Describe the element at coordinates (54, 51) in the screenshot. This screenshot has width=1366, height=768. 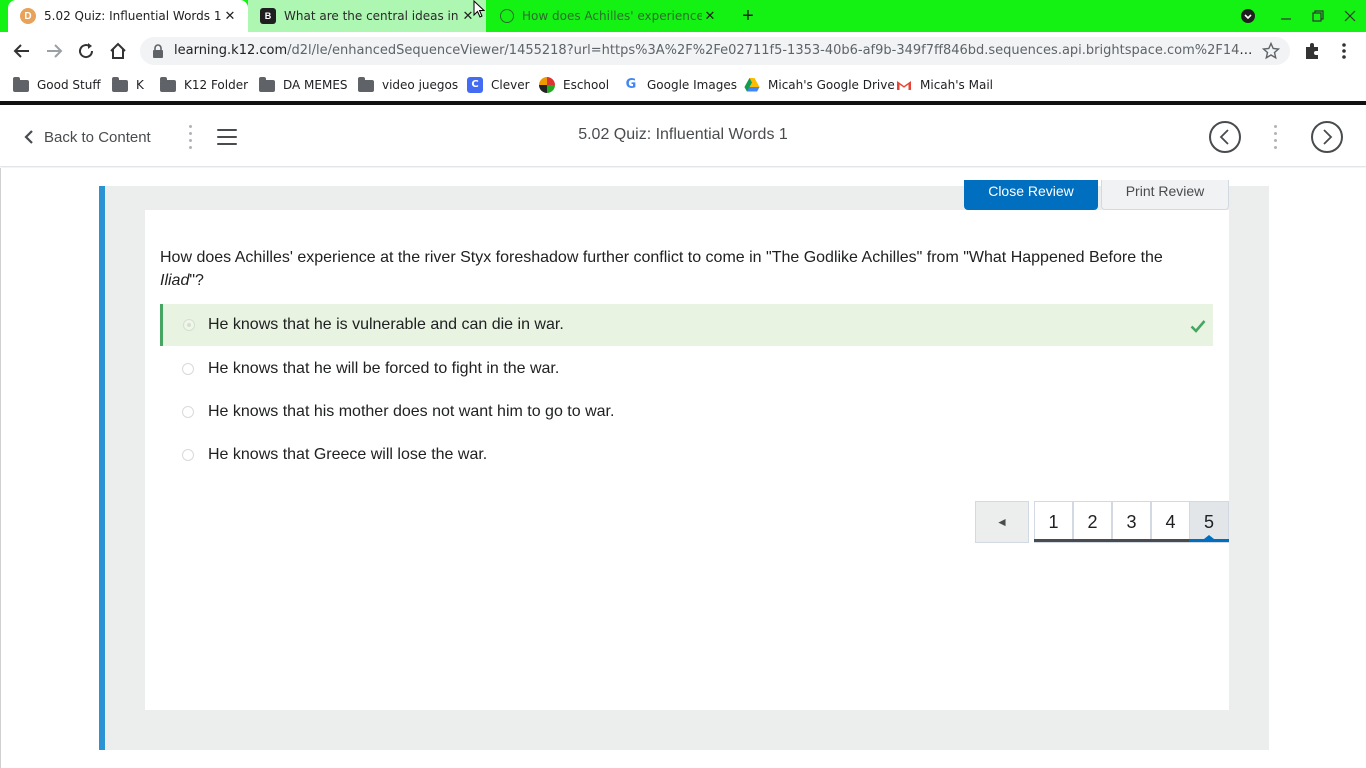
I see `forward-arrow-icon` at that location.